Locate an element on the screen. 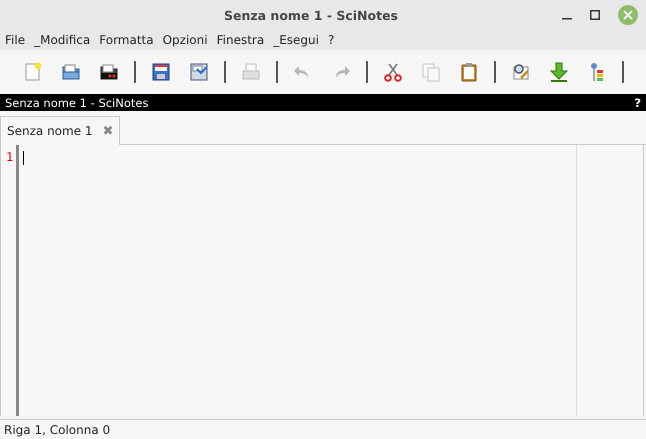 Image resolution: width=646 pixels, height=439 pixels. down-arrow-icon is located at coordinates (559, 72).